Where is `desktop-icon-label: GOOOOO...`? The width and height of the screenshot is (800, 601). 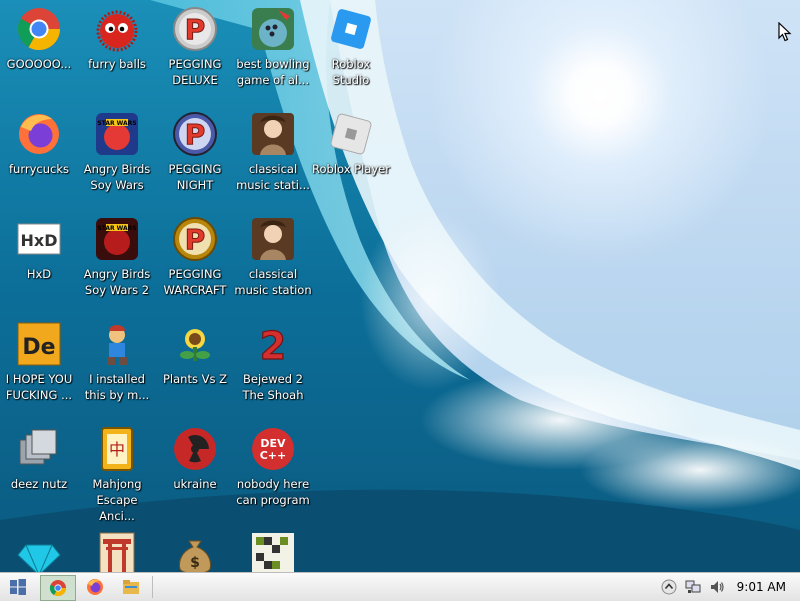
desktop-icon-label: GOOOOO... is located at coordinates (39, 64).